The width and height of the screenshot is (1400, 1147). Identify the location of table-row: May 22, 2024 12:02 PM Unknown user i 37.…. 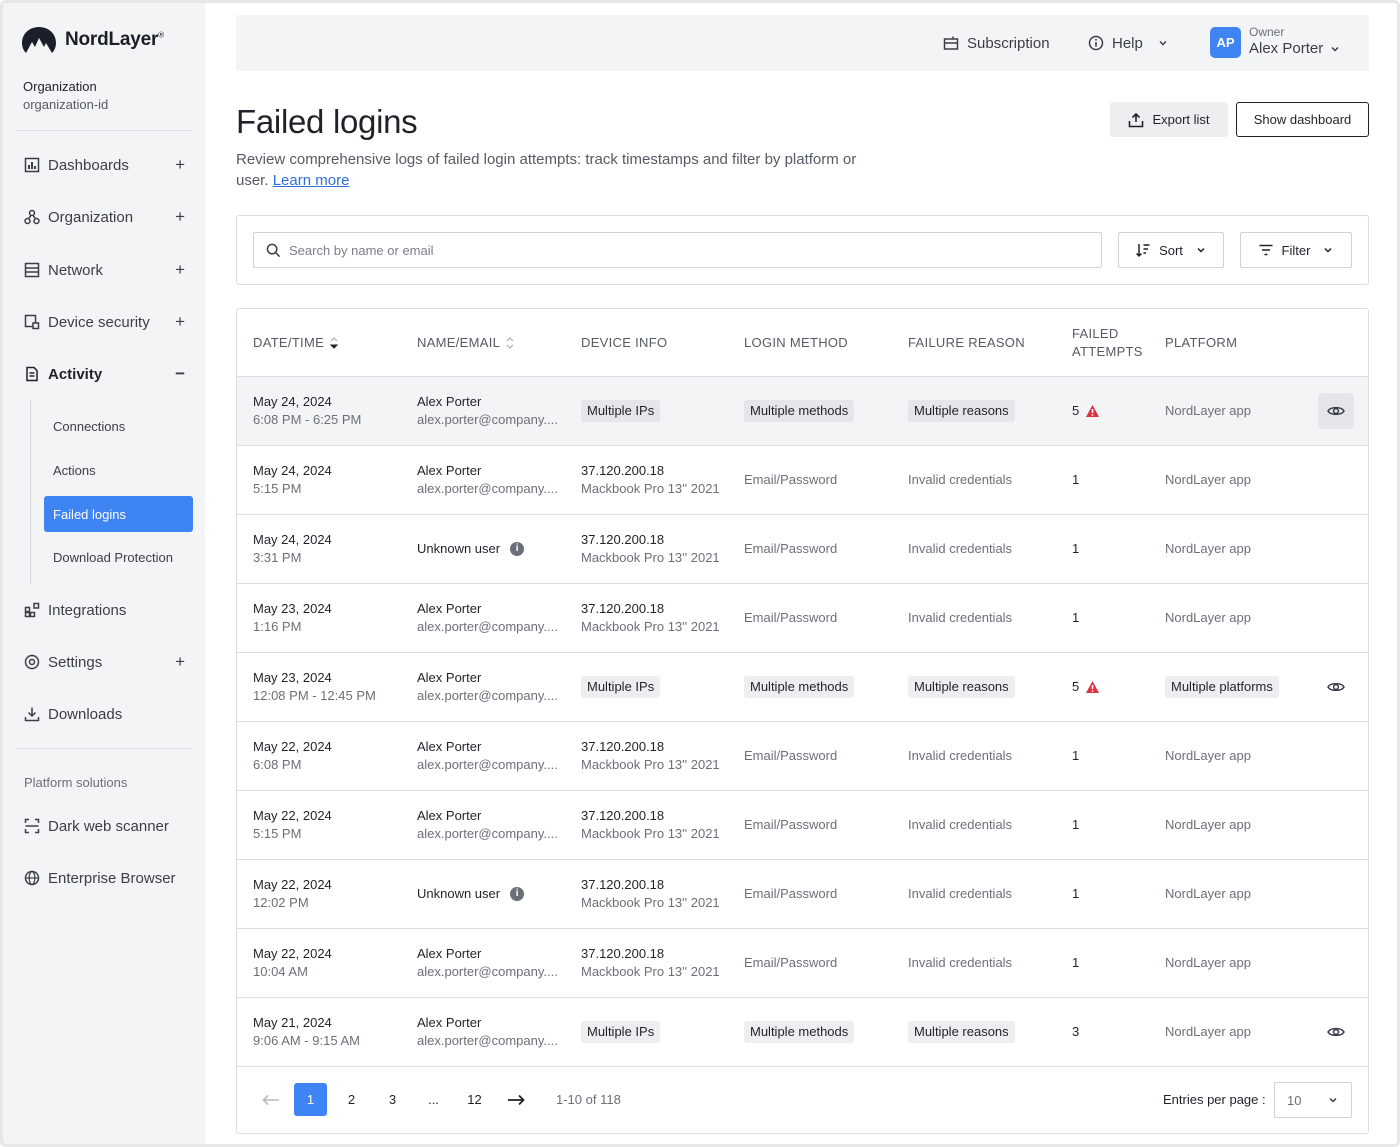
(802, 894).